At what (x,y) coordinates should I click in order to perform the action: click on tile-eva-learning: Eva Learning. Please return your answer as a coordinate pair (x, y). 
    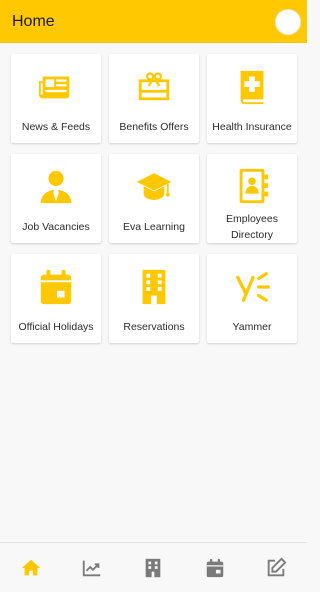
    Looking at the image, I should click on (154, 198).